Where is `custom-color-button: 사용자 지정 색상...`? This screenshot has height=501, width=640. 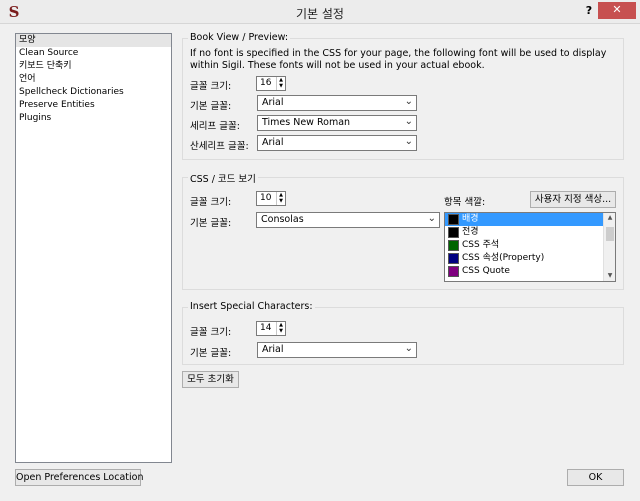
custom-color-button: 사용자 지정 색상... is located at coordinates (573, 199).